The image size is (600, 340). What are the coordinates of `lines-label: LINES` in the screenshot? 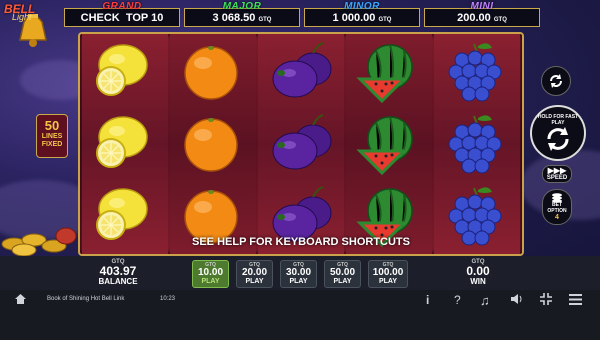 It's located at (52, 136).